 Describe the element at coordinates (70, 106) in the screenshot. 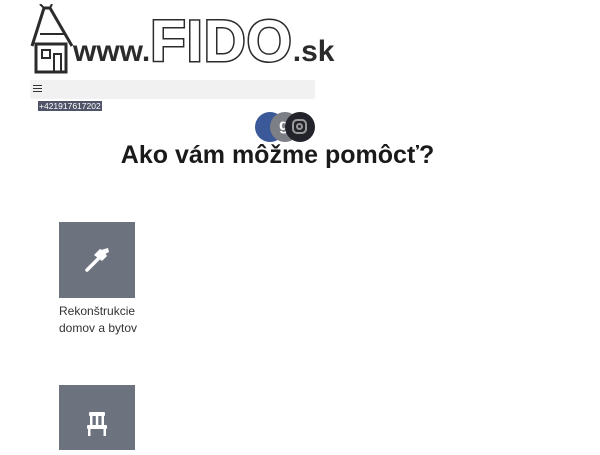

I see `phone-link: +421917617202` at that location.